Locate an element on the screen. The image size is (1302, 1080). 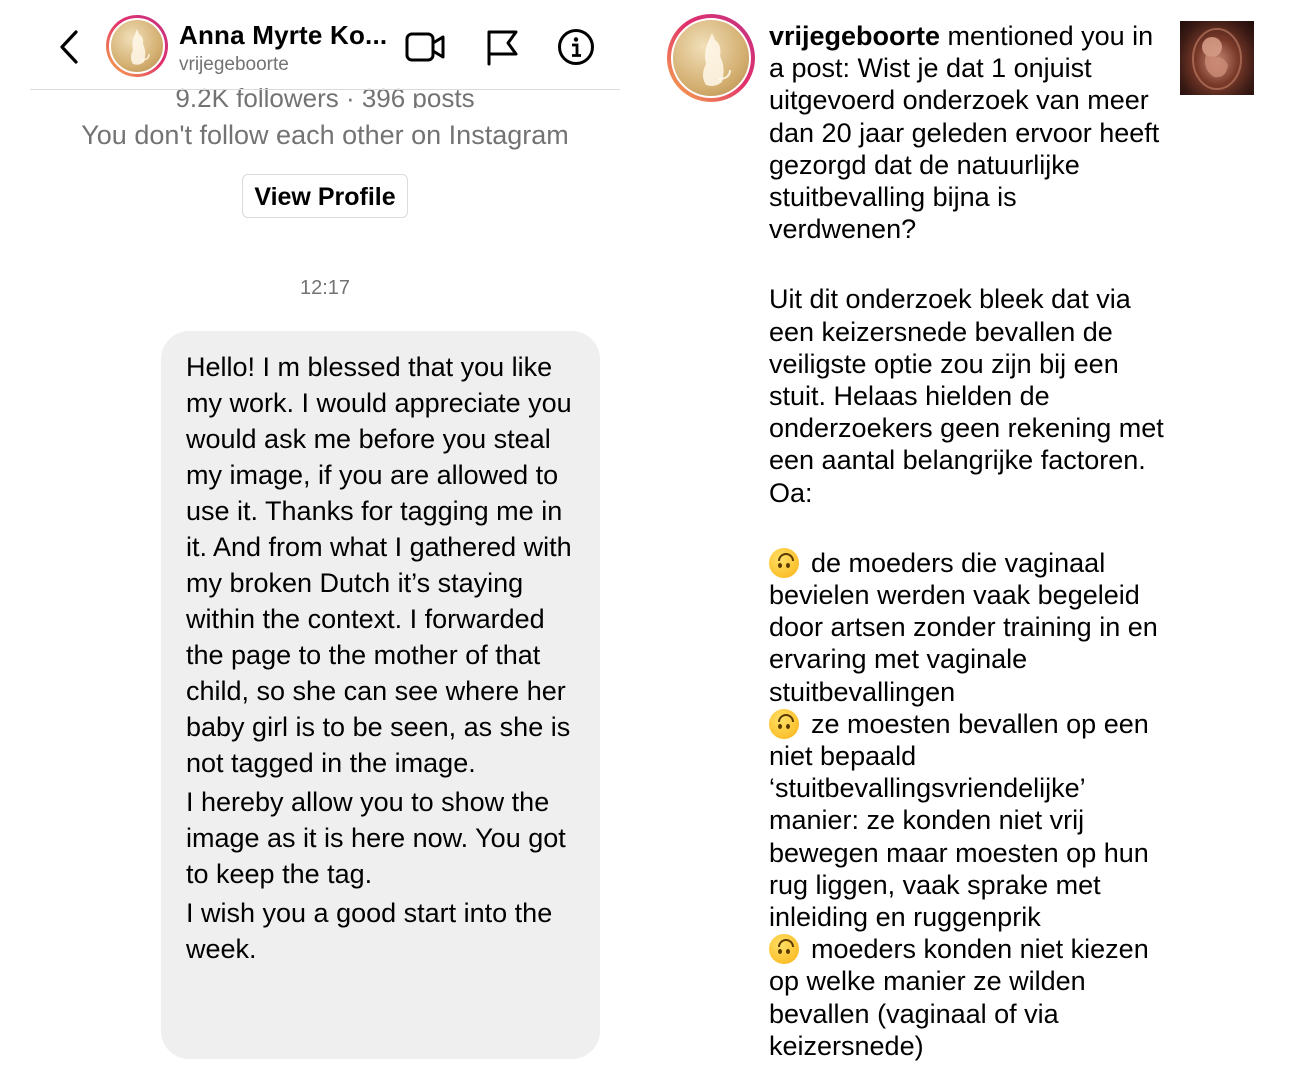
avatar is located at coordinates (137, 46).